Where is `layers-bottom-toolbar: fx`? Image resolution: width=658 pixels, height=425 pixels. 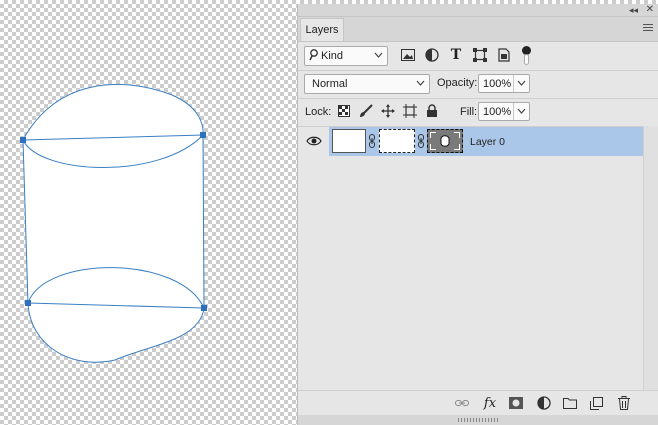 layers-bottom-toolbar: fx is located at coordinates (478, 403).